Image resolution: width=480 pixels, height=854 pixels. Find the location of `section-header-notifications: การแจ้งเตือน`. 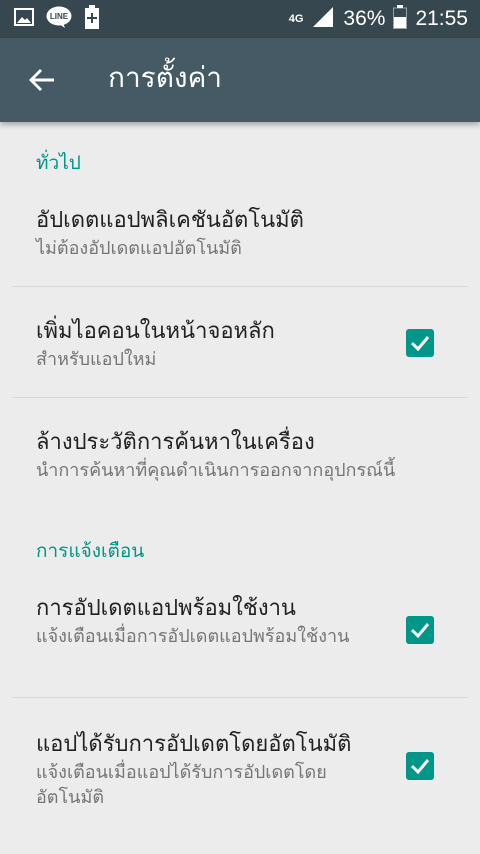

section-header-notifications: การแจ้งเตือน is located at coordinates (90, 551).